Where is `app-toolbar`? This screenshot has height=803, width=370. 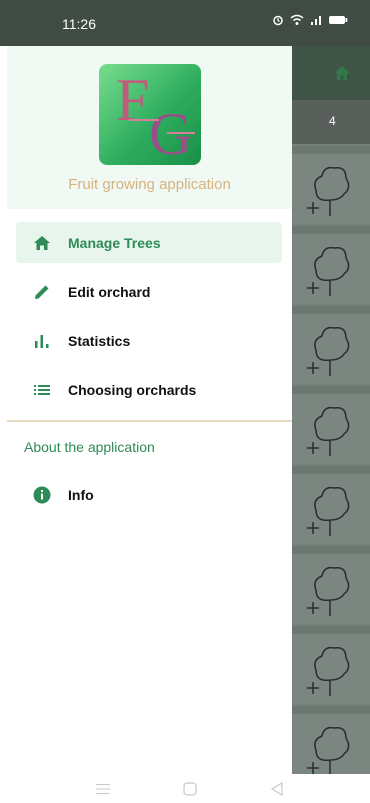 app-toolbar is located at coordinates (331, 73).